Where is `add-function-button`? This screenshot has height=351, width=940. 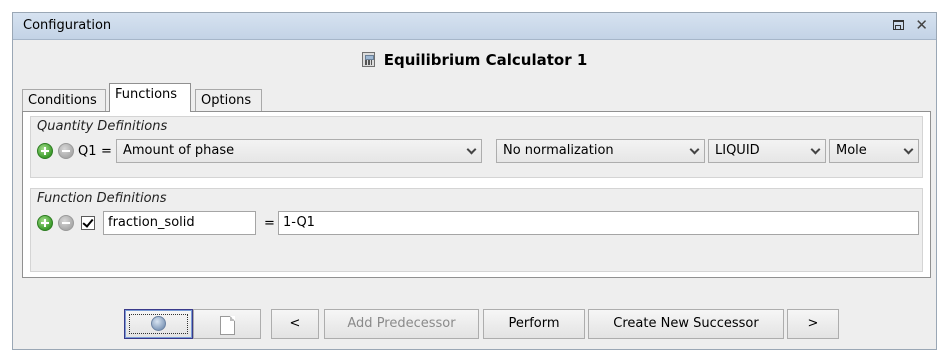 add-function-button is located at coordinates (45, 223).